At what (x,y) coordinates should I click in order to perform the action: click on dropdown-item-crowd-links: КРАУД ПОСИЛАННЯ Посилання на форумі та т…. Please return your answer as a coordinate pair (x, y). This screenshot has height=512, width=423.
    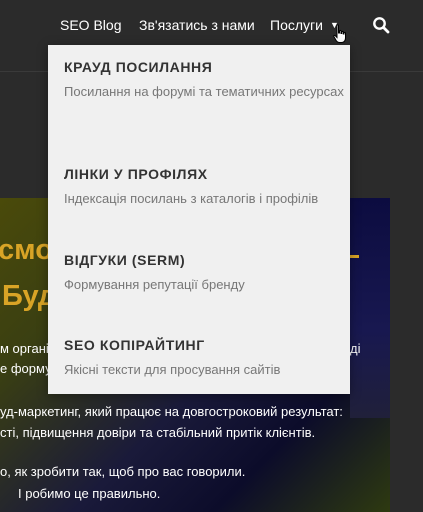
    Looking at the image, I should click on (204, 80).